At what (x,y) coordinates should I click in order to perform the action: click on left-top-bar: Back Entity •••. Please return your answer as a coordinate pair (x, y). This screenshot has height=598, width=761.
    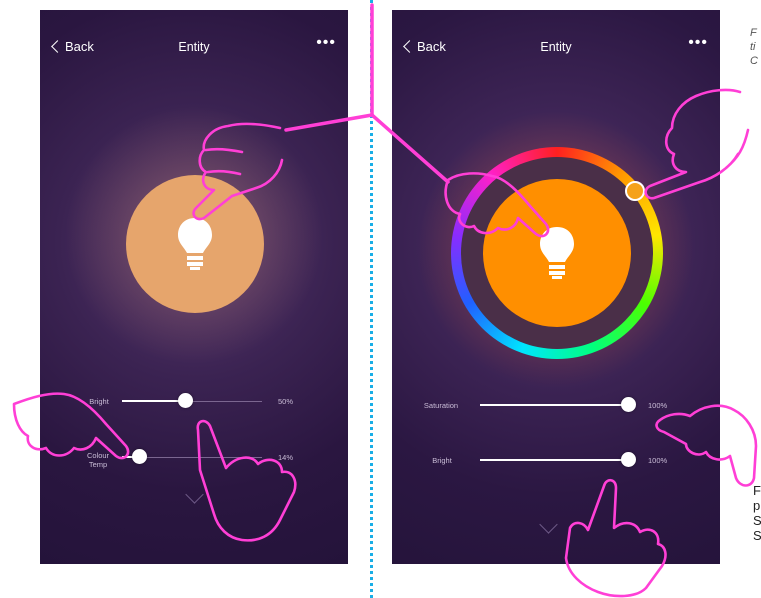
    Looking at the image, I should click on (194, 46).